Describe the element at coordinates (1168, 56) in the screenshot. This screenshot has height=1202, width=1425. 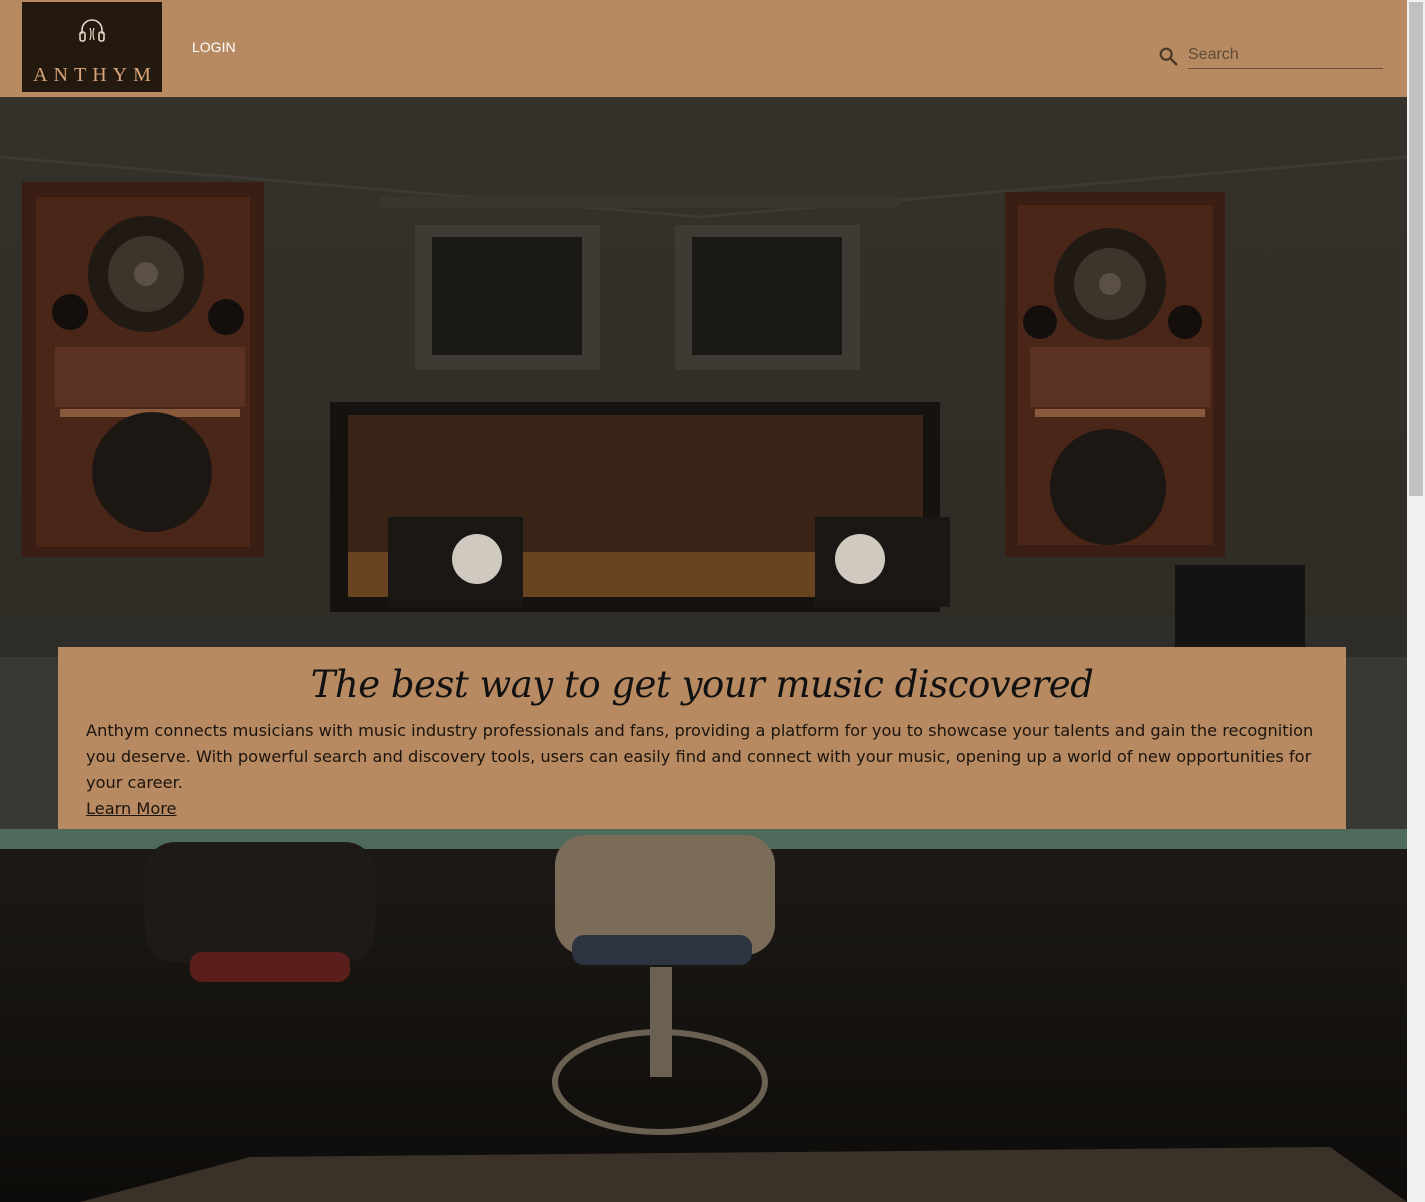
I see `search-icon` at that location.